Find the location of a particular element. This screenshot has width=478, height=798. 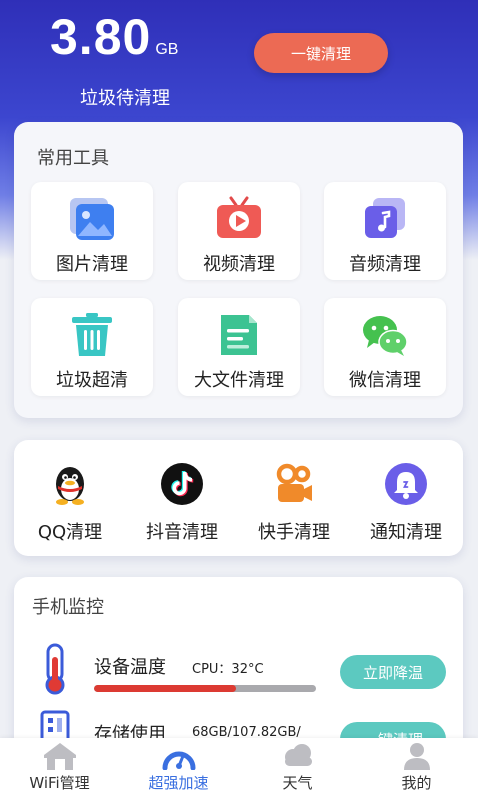

document-icon is located at coordinates (239, 335).